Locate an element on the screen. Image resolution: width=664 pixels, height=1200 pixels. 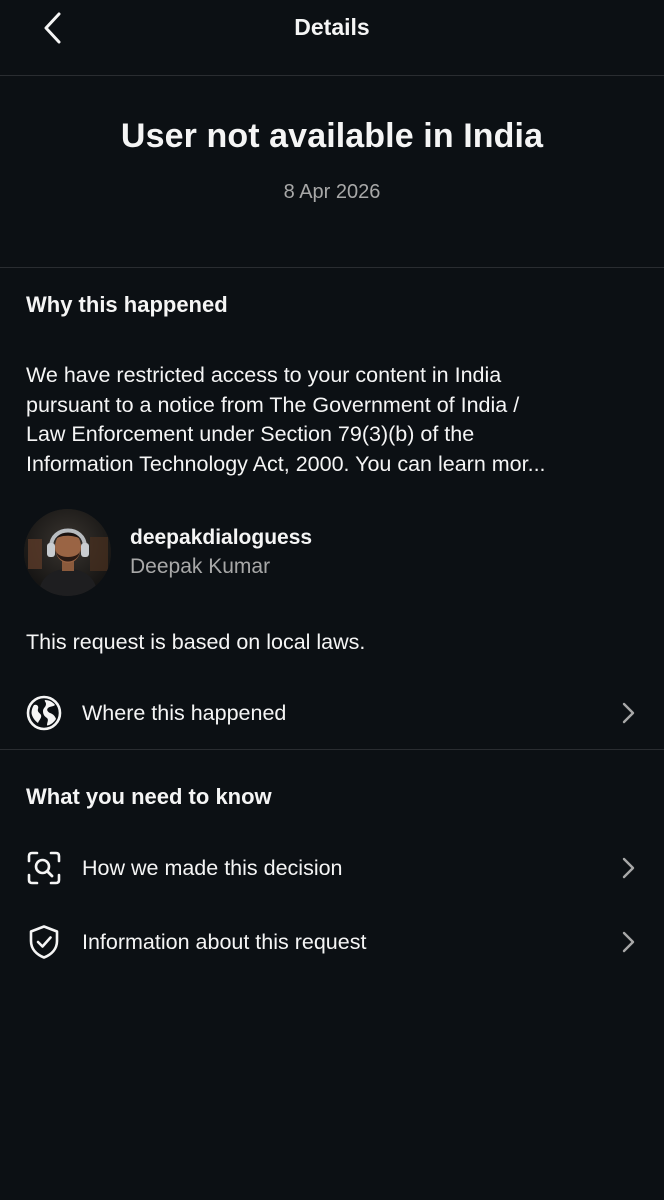
search-scan-icon is located at coordinates (44, 868).